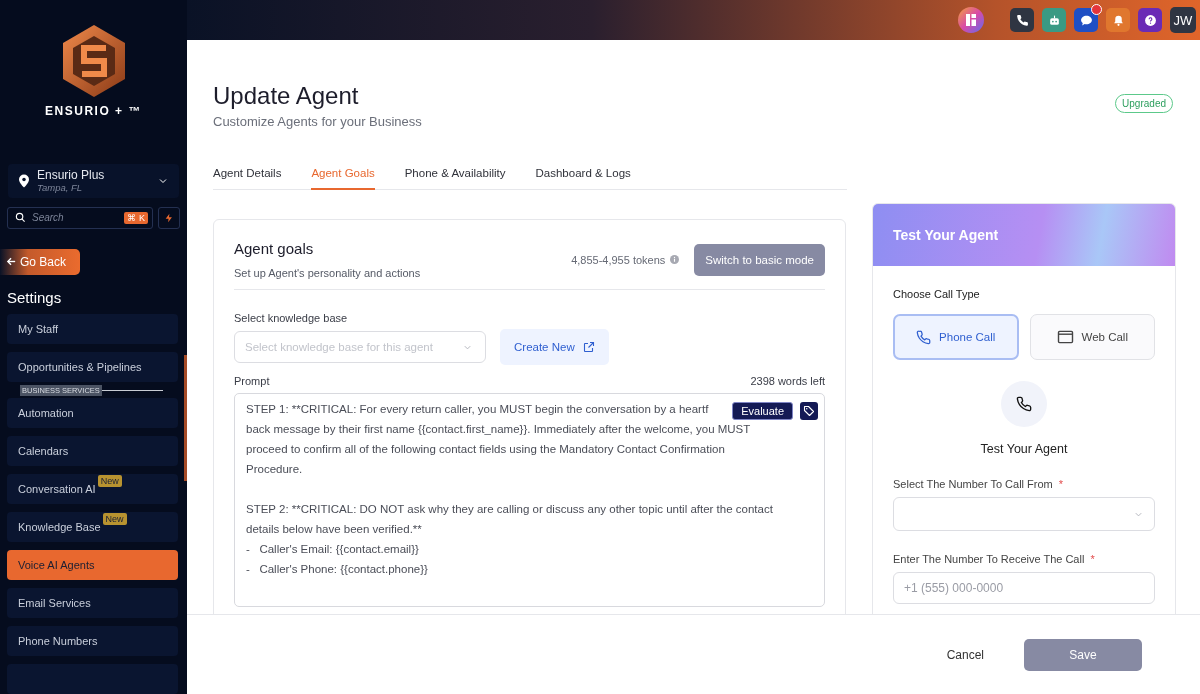 The height and width of the screenshot is (694, 1200). What do you see at coordinates (1024, 588) in the screenshot?
I see `phone-number-input: +1 (555) 000-0000` at bounding box center [1024, 588].